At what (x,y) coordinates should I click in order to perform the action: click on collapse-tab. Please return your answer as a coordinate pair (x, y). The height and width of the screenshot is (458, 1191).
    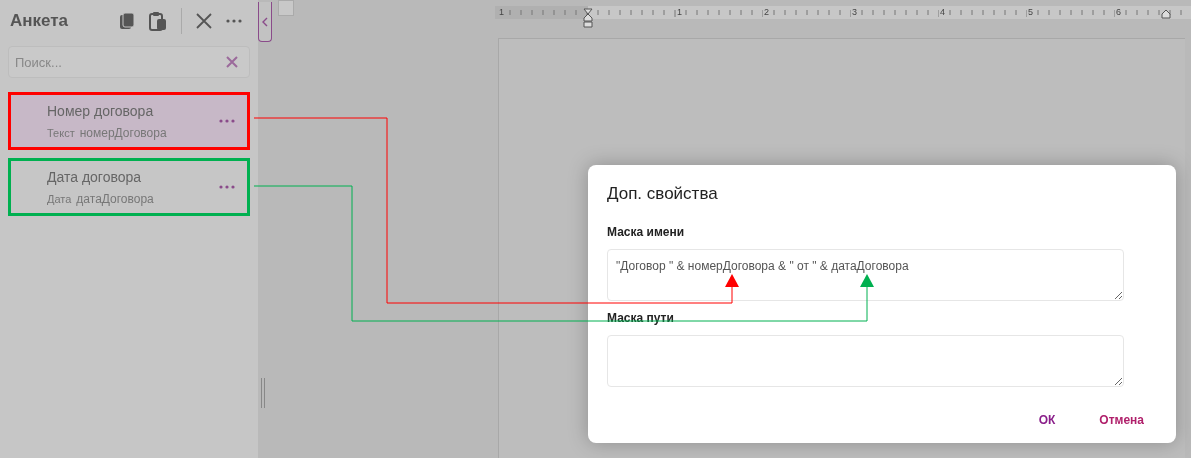
    Looking at the image, I should click on (265, 22).